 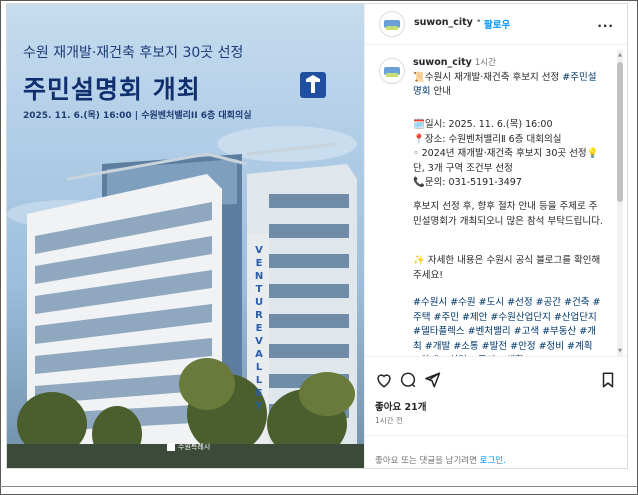 I want to click on header-username: suwon_city, so click(x=443, y=22).